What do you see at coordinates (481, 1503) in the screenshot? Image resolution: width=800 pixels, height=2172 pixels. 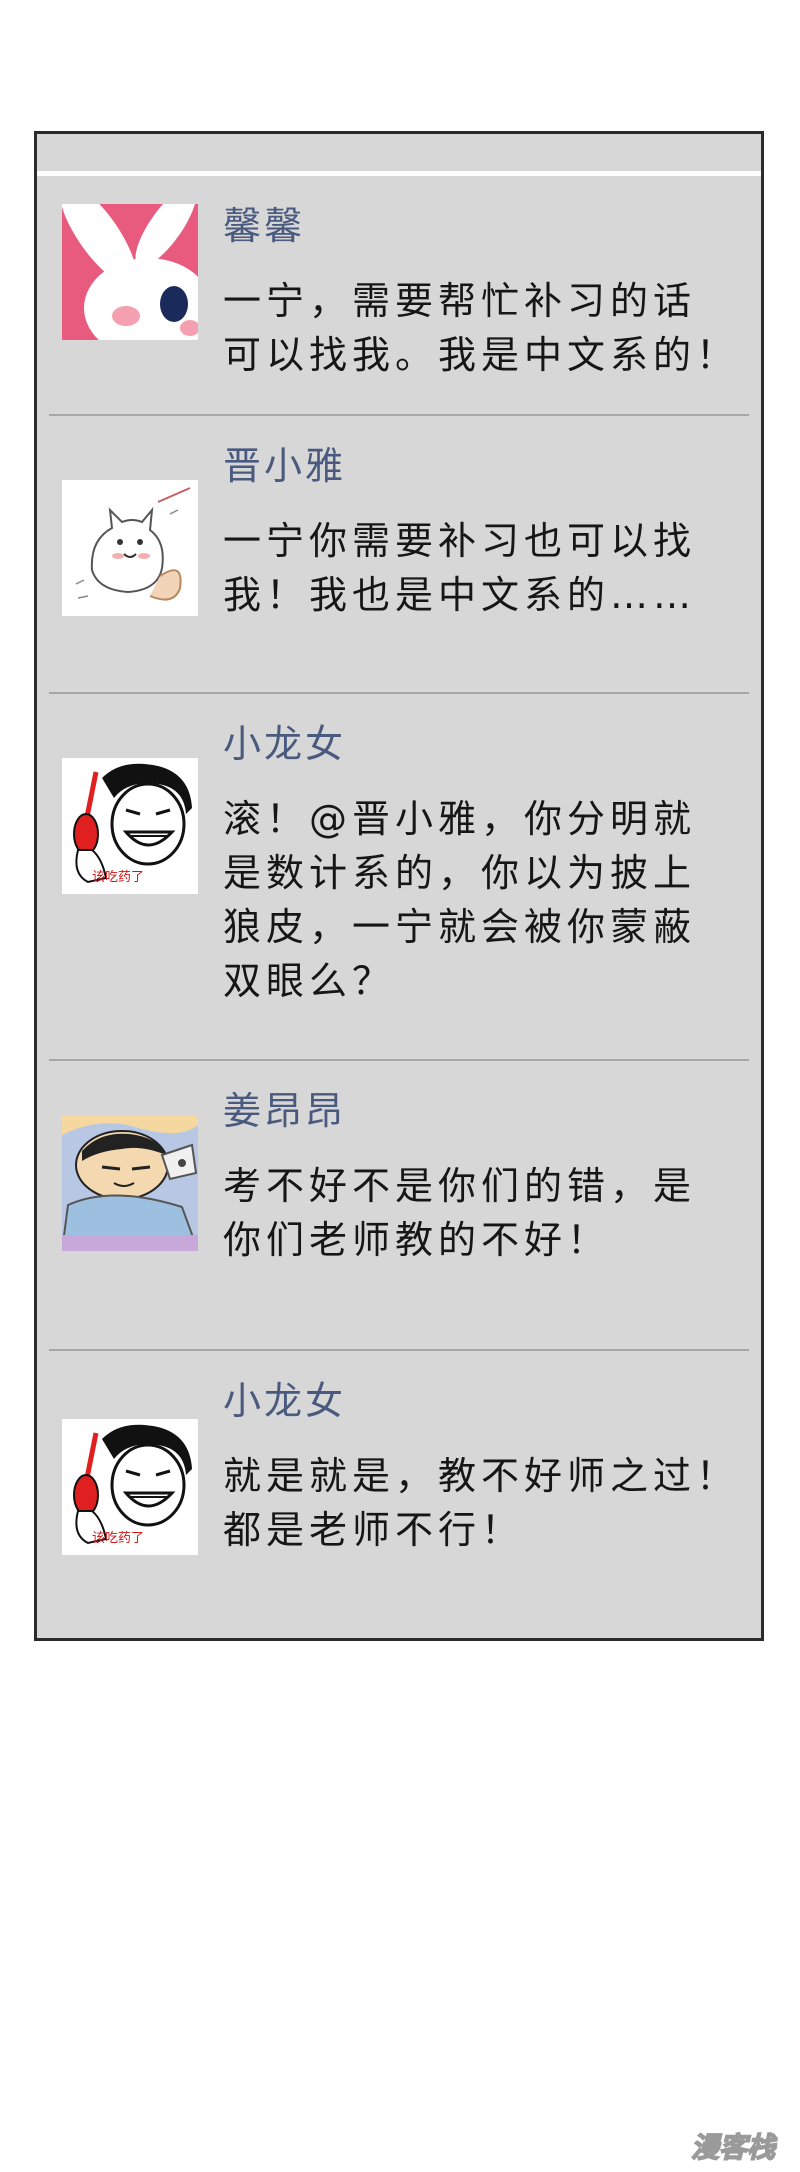 I see `comment-text: 就是就是，教不好师之过！ 都是老师不行！` at bounding box center [481, 1503].